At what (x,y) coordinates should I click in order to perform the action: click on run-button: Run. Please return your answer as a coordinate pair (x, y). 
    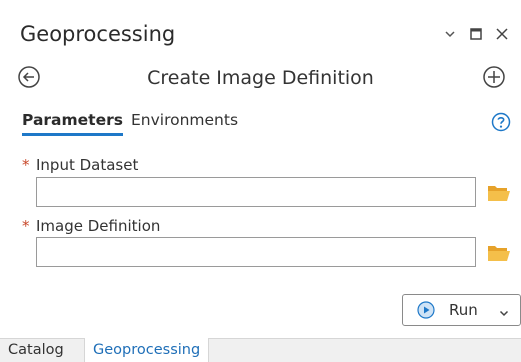
    Looking at the image, I should click on (461, 310).